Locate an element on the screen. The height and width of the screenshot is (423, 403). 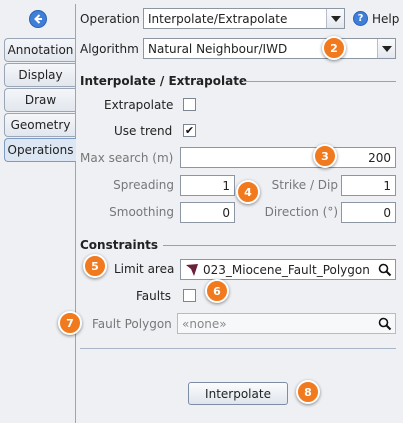
limit-area-picker: 023_Miocene_Fault_Polygon is located at coordinates (288, 269).